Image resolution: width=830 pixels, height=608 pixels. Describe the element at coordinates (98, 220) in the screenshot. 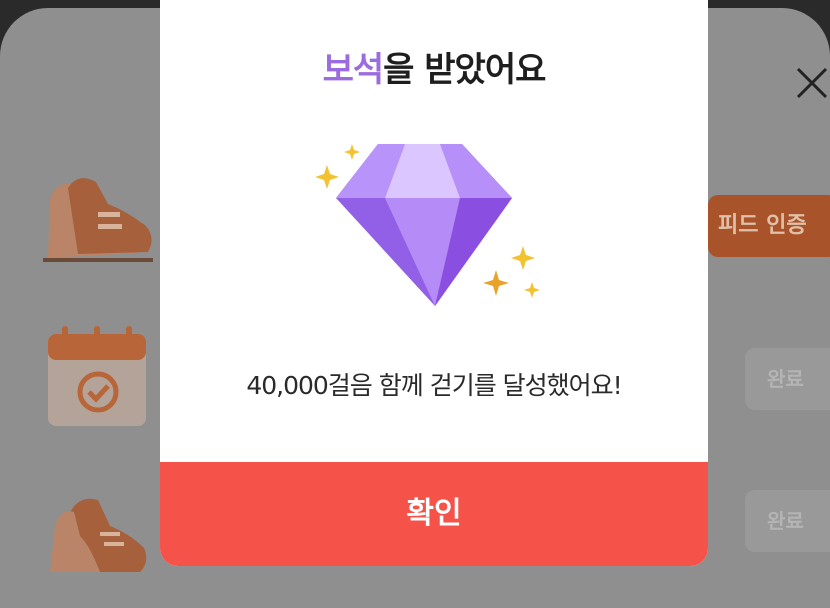

I see `shoes-icon` at that location.